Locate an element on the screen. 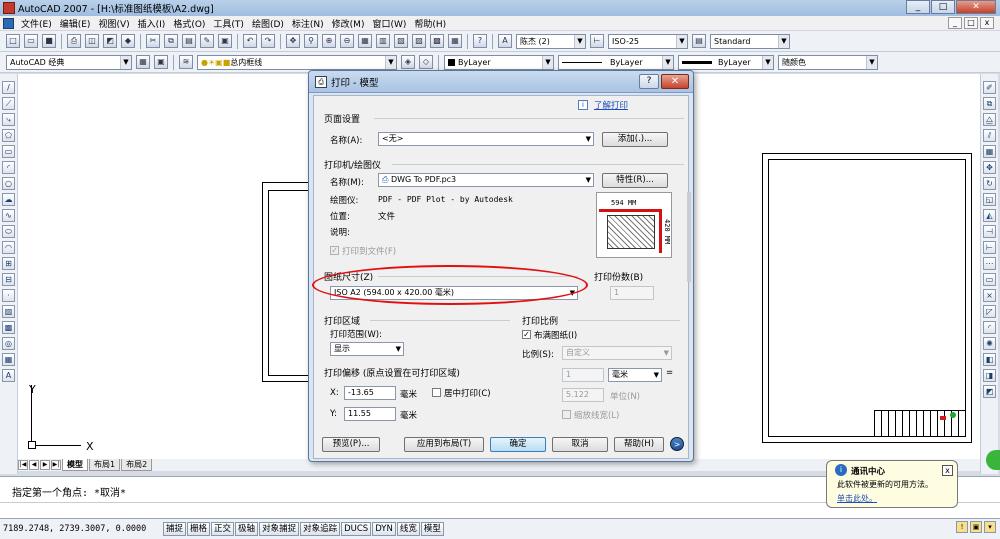  region-icon: ◎ is located at coordinates (8, 343).